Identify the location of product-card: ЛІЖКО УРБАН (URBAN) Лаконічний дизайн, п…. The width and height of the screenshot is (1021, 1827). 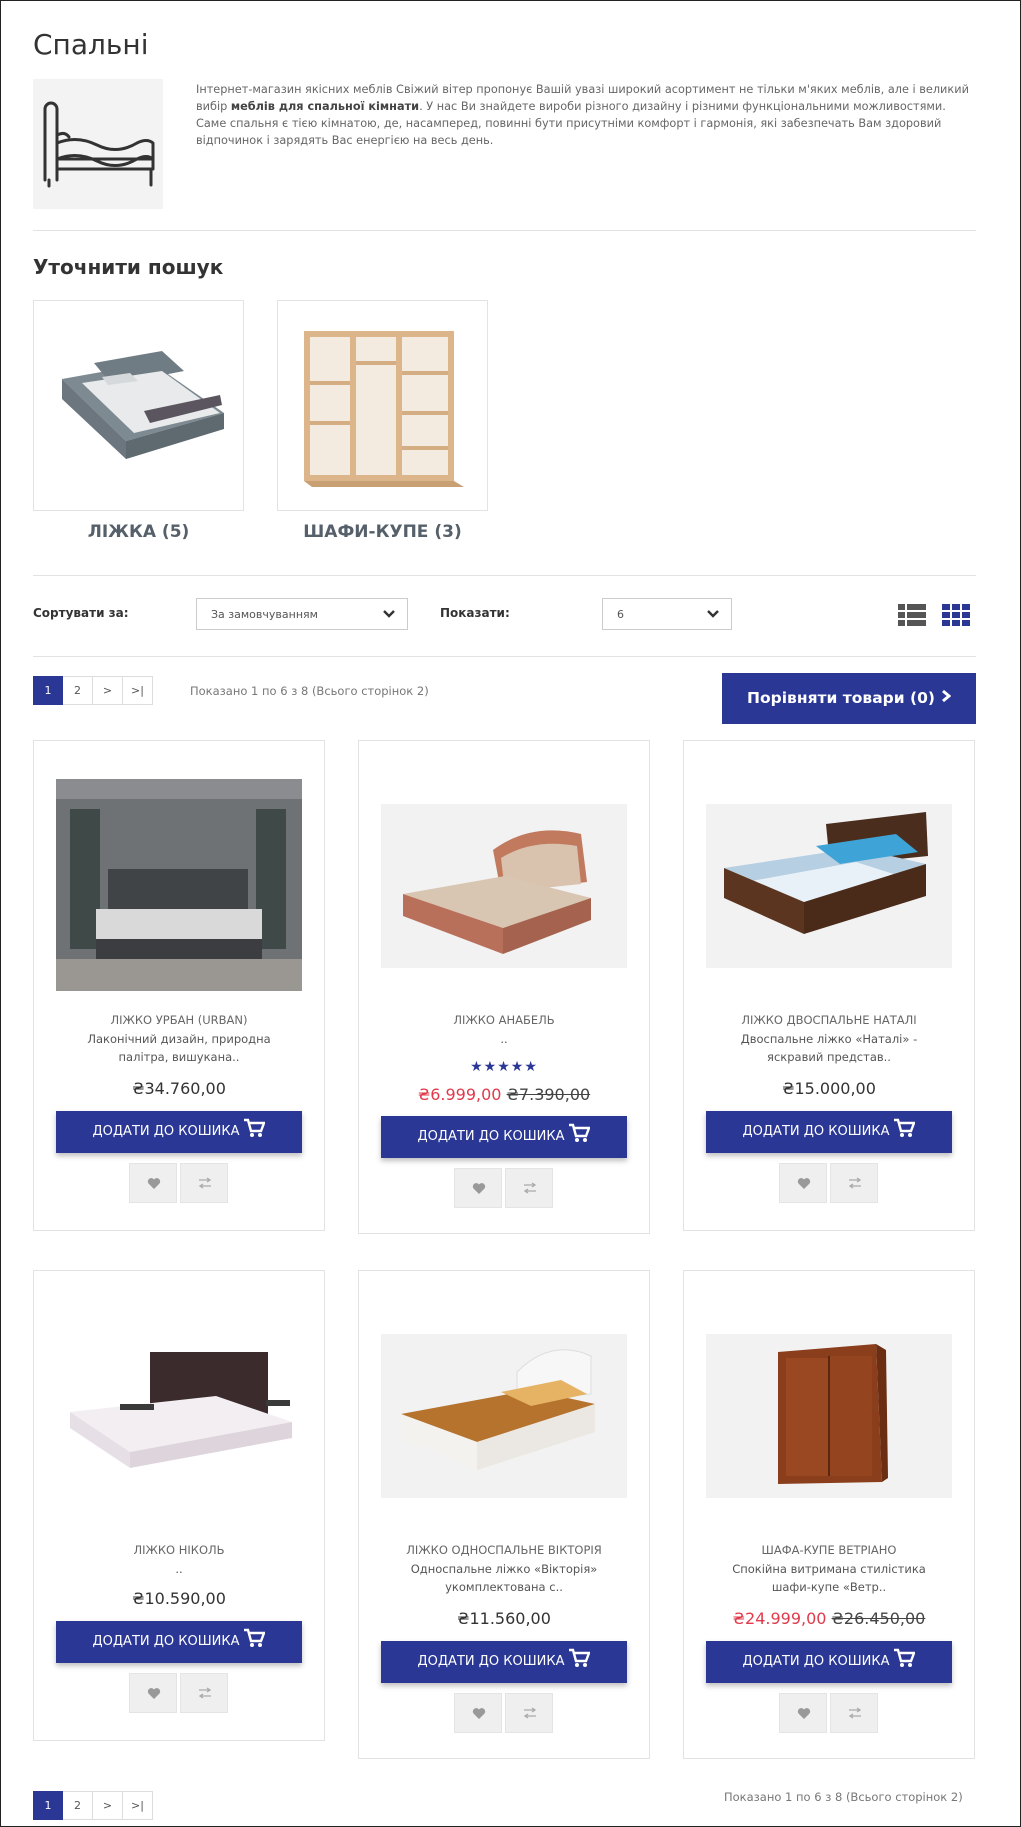
(179, 985).